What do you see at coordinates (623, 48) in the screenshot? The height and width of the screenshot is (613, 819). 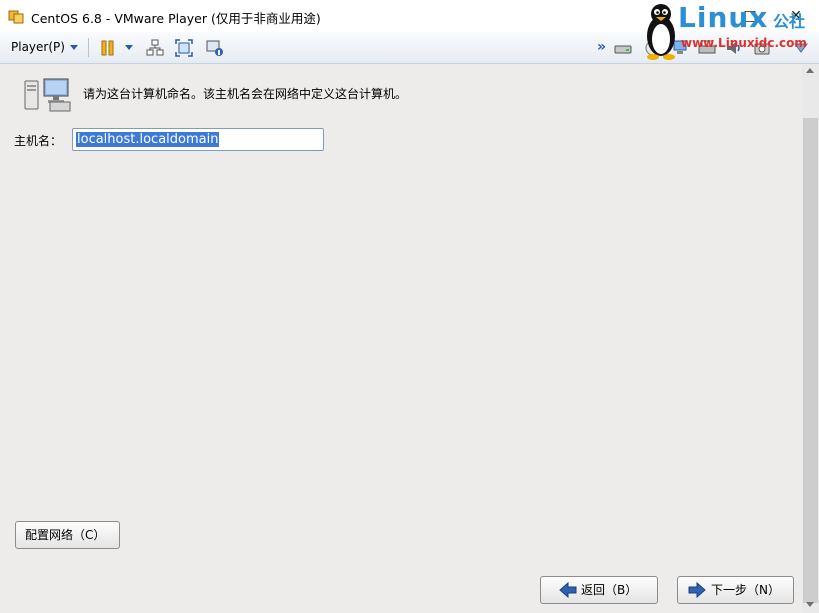 I see `hard-disk-icon` at bounding box center [623, 48].